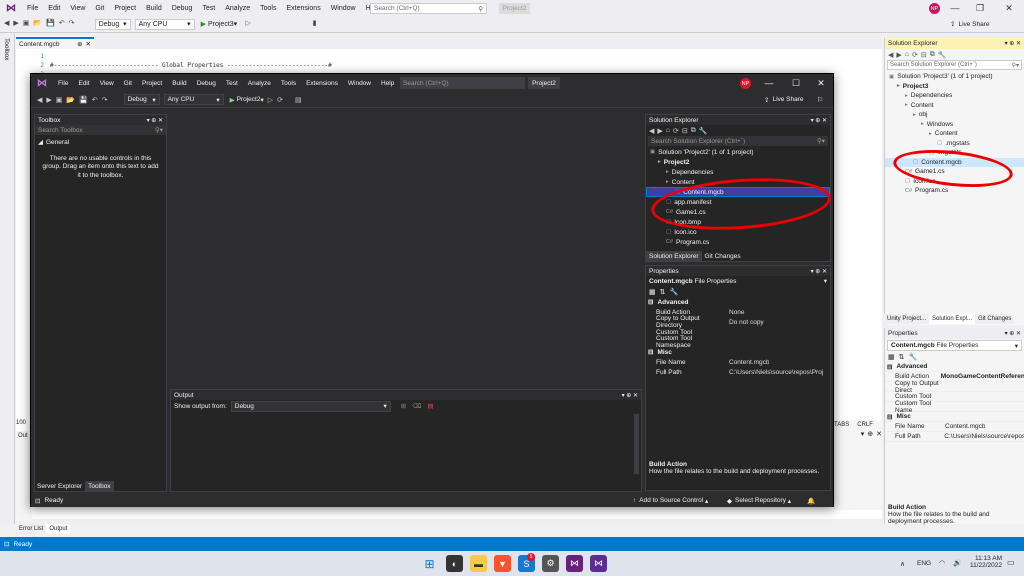 The image size is (1024, 576). I want to click on play-outline-icon: ▷, so click(247, 24).